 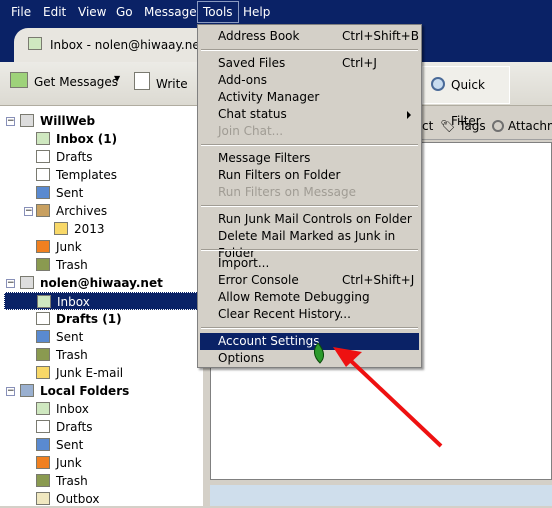 I want to click on menu-item-allow-remote-debugging: Allow Remote Debugging, so click(x=309, y=297).